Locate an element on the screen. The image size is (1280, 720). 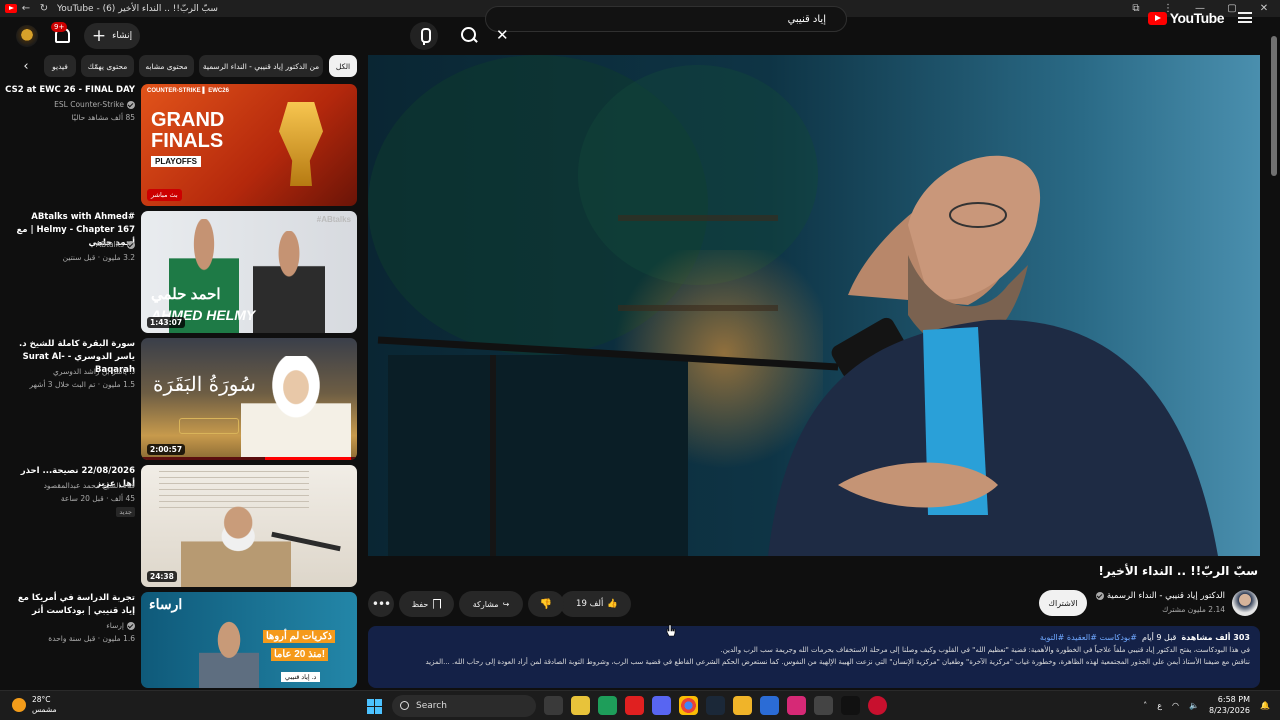
instagram-icon is located at coordinates (796, 705).